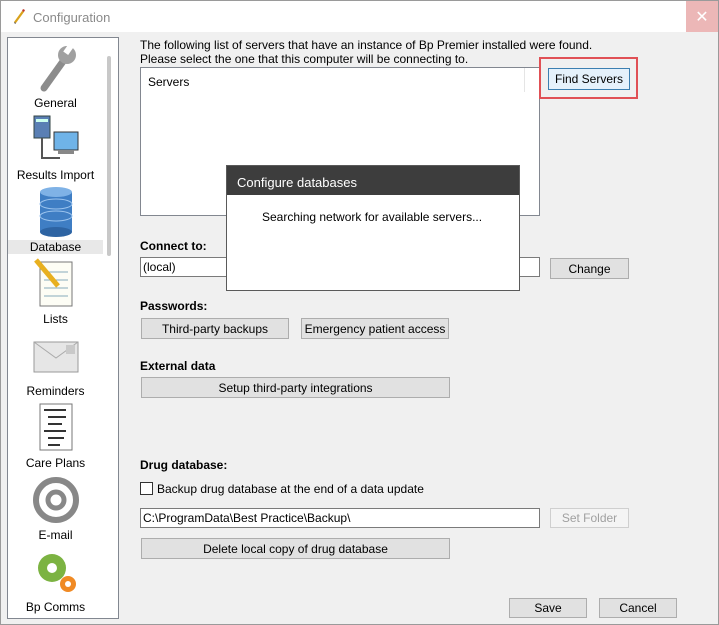 Image resolution: width=719 pixels, height=625 pixels. Describe the element at coordinates (359, 16) in the screenshot. I see `title-bar: Configuration ✕` at that location.